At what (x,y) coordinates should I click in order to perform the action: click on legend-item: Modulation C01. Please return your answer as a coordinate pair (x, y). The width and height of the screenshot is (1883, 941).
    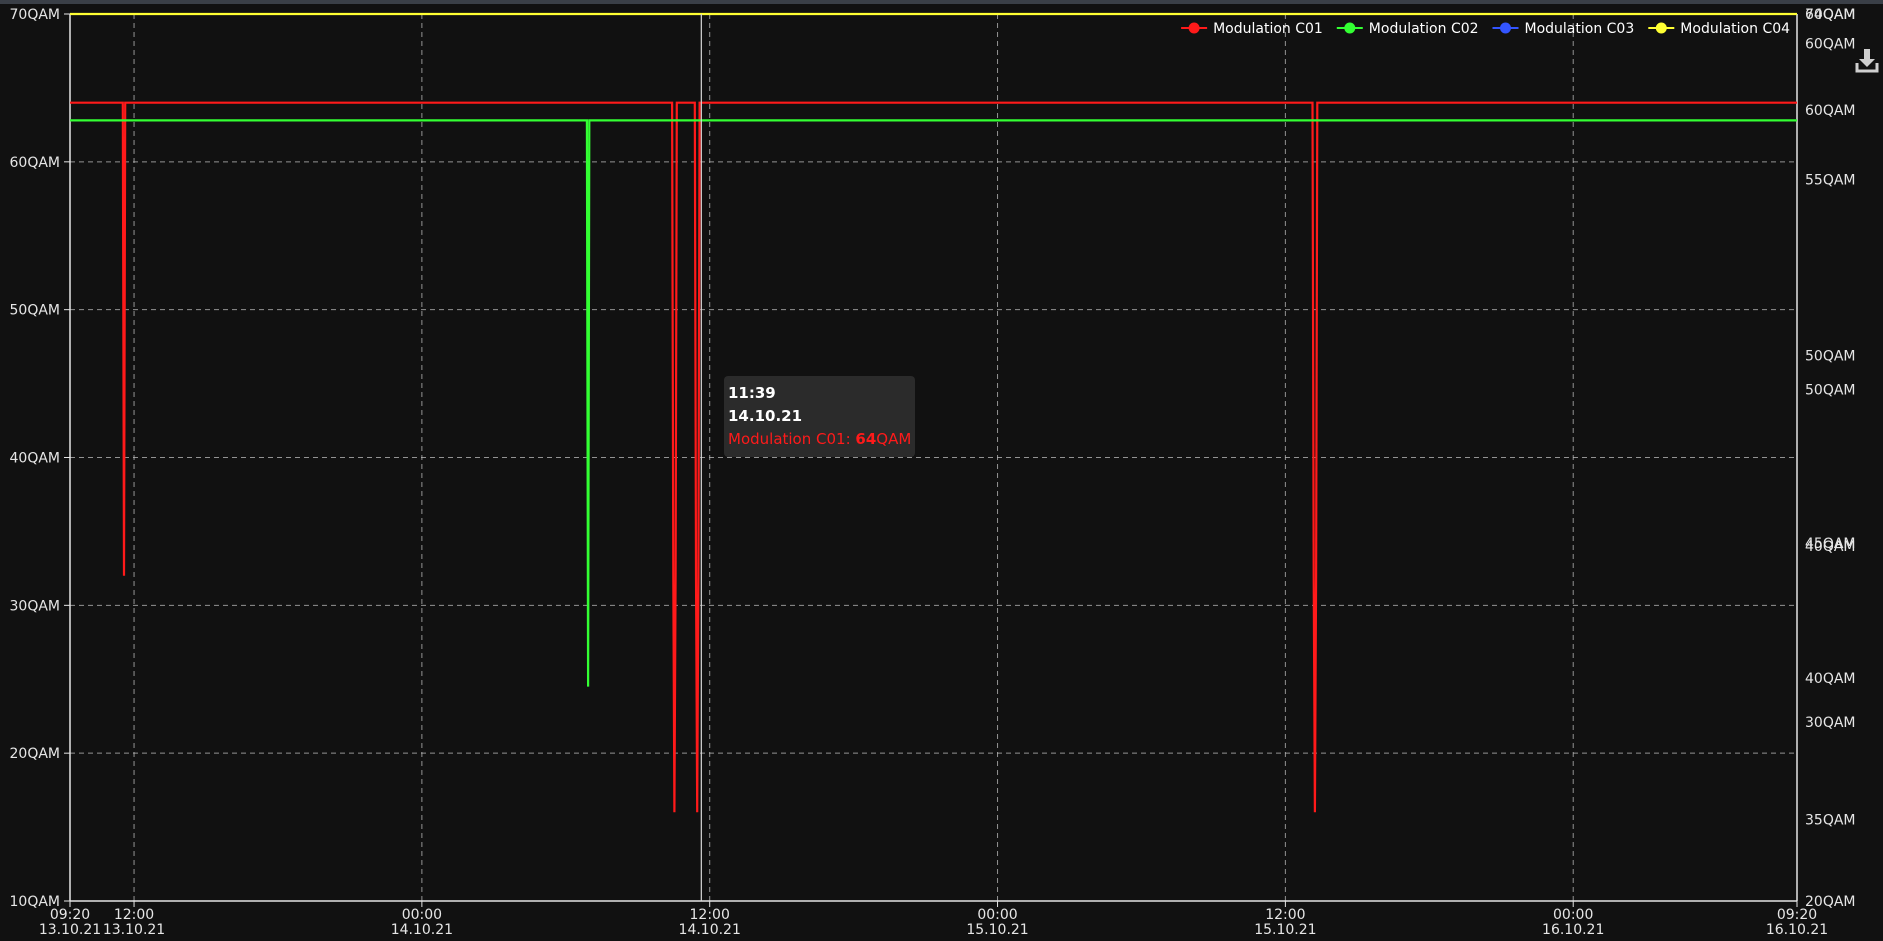
    Looking at the image, I should click on (1252, 29).